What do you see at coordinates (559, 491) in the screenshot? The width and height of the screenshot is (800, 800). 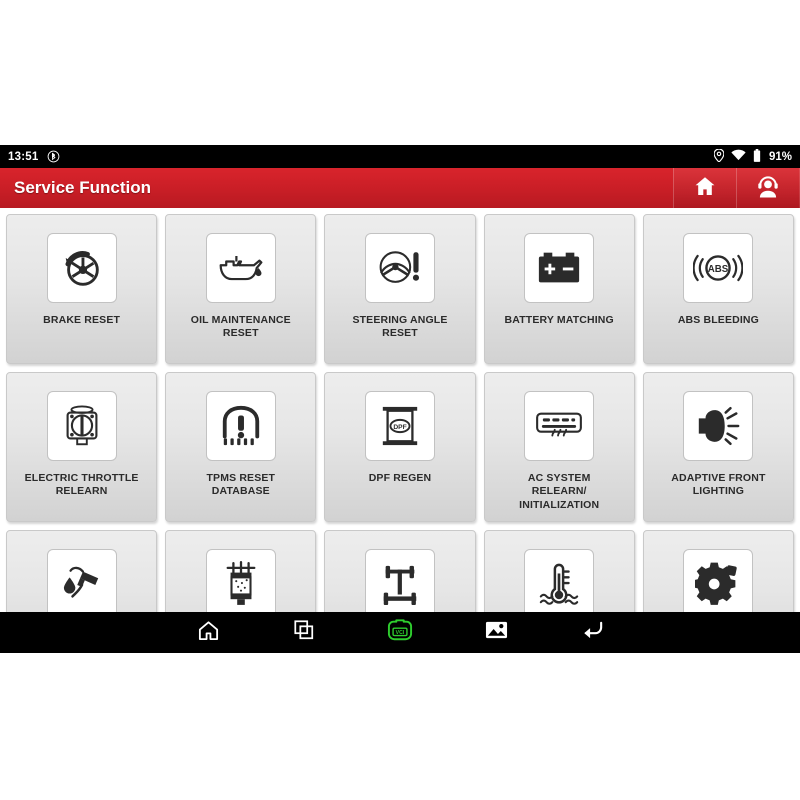 I see `tile-label: AC SYSTEM RELEARN/ INITIALIZATION` at bounding box center [559, 491].